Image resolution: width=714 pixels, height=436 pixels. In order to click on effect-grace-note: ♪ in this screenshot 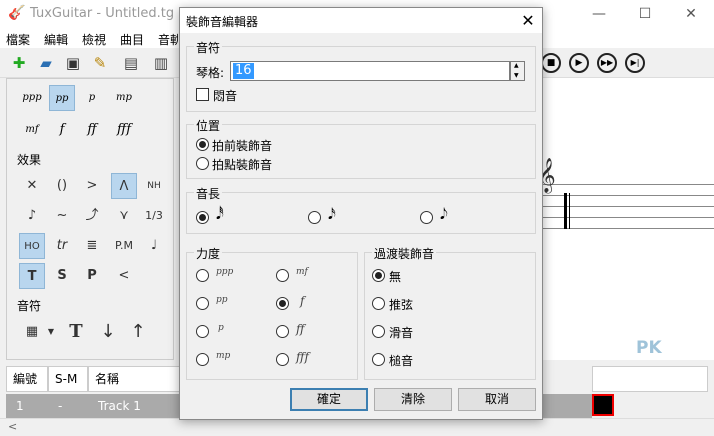, I will do `click(32, 216)`.